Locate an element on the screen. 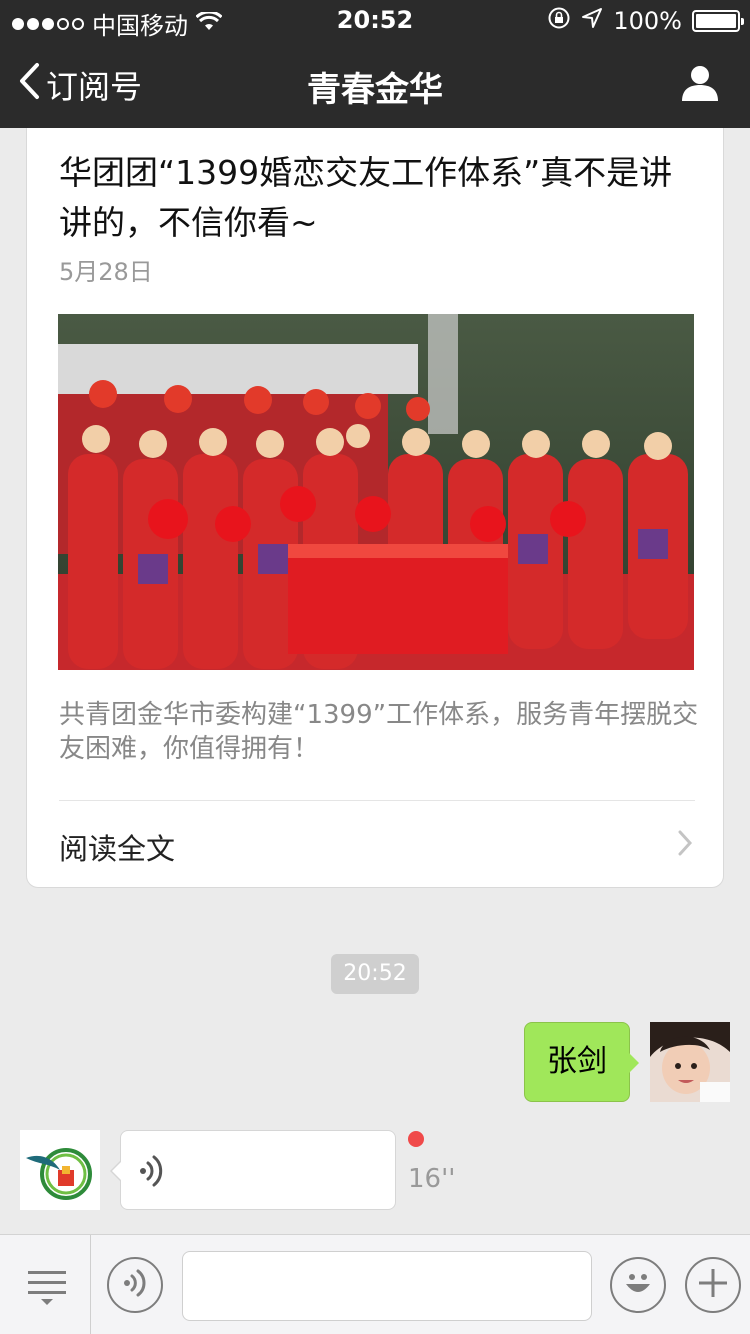  chevron-right-icon is located at coordinates (685, 845).